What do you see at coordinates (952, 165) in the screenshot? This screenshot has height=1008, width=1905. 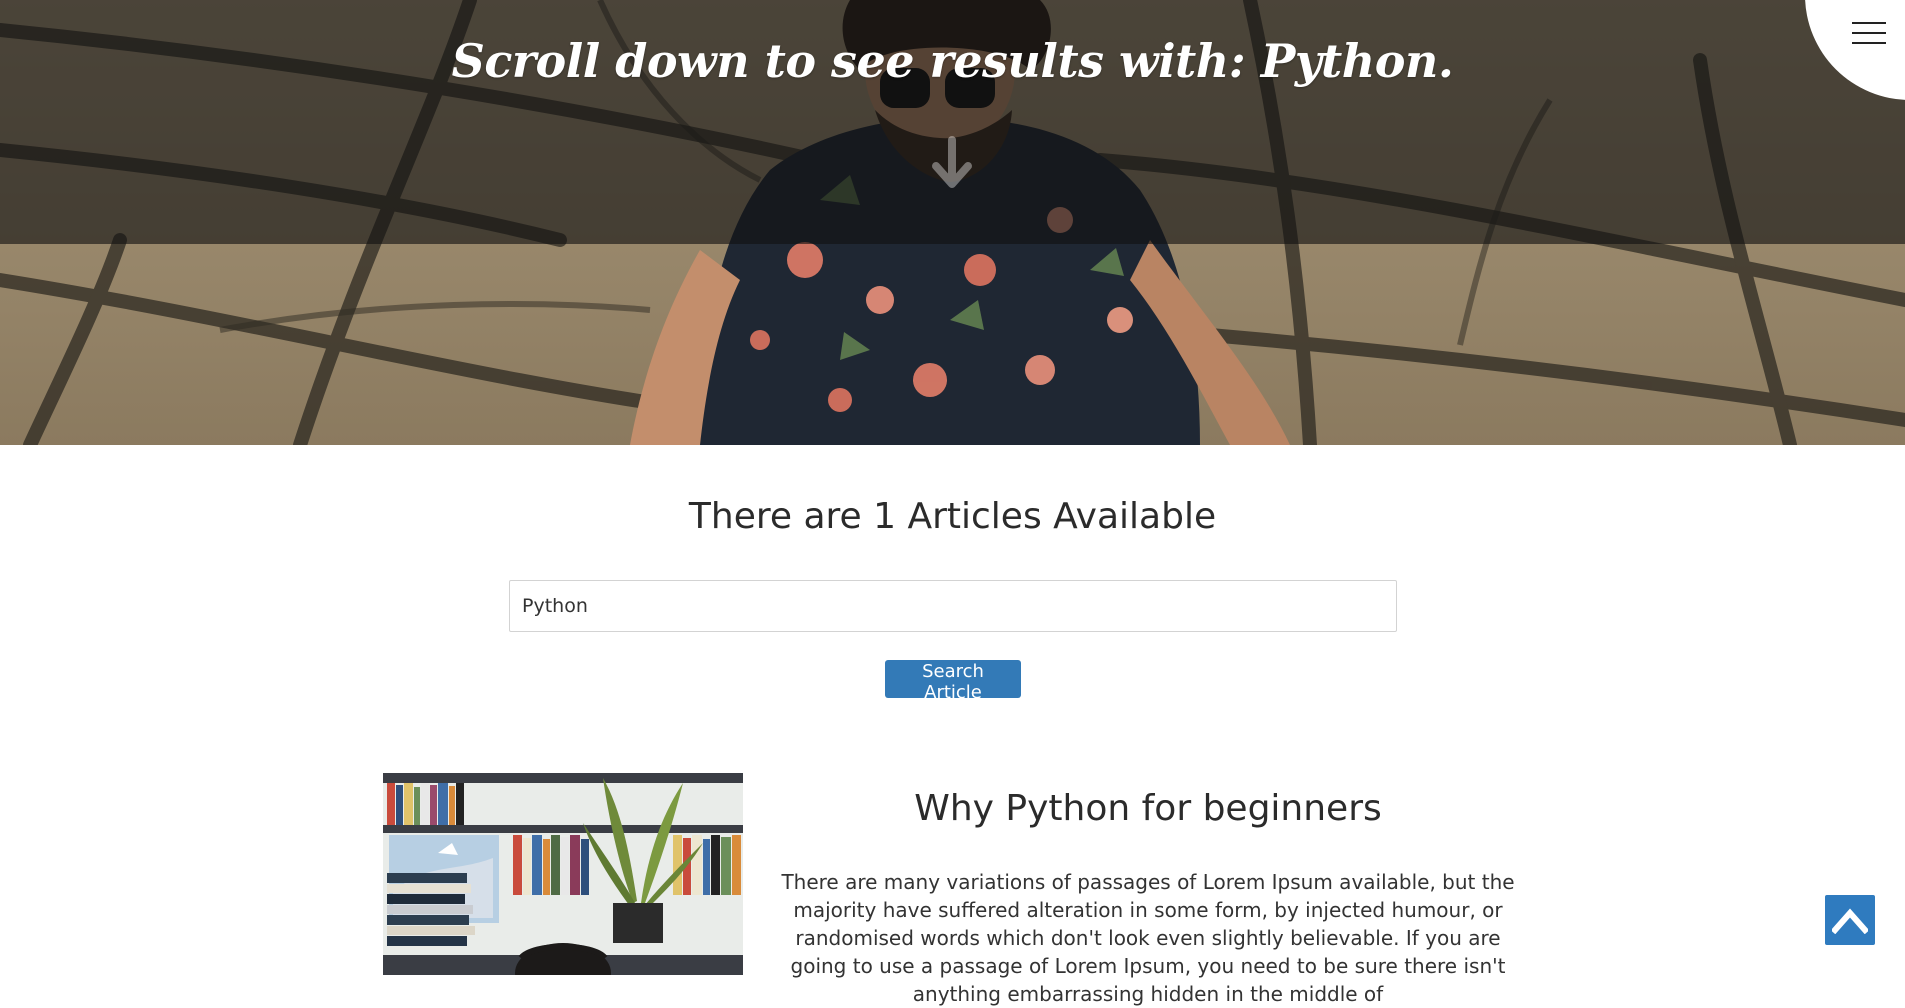 I see `arrow-down-icon` at bounding box center [952, 165].